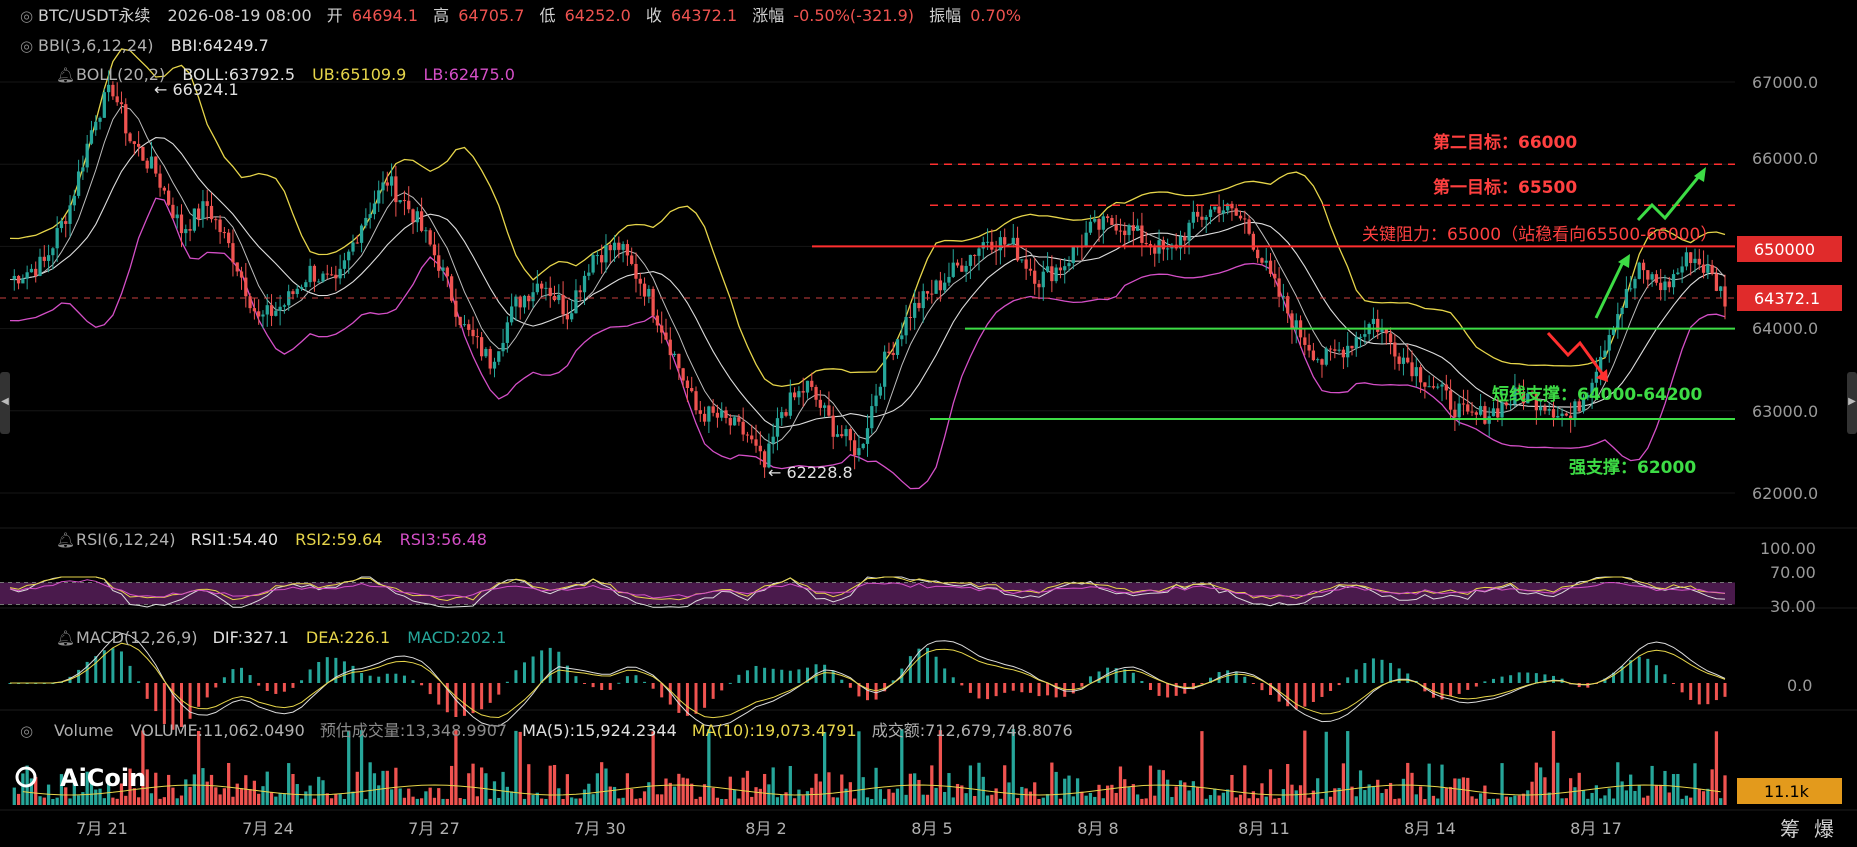  Describe the element at coordinates (218, 730) in the screenshot. I see `volume-value: VOLUME:11,062.0490` at that location.